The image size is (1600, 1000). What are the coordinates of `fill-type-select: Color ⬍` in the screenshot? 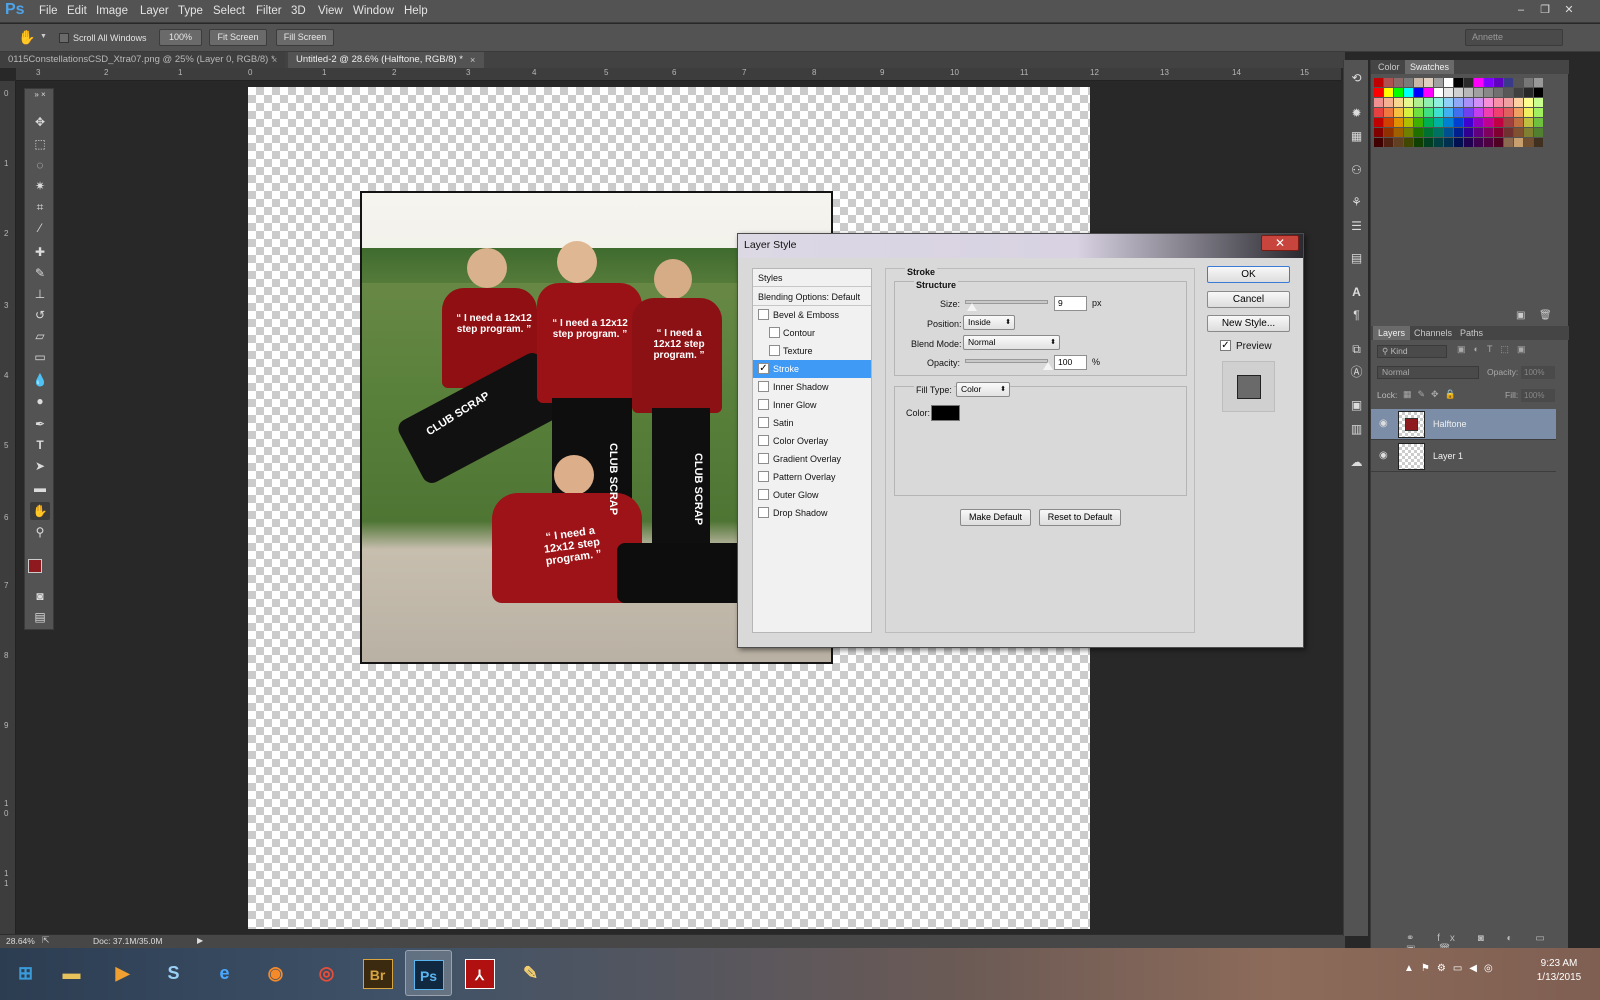 It's located at (983, 389).